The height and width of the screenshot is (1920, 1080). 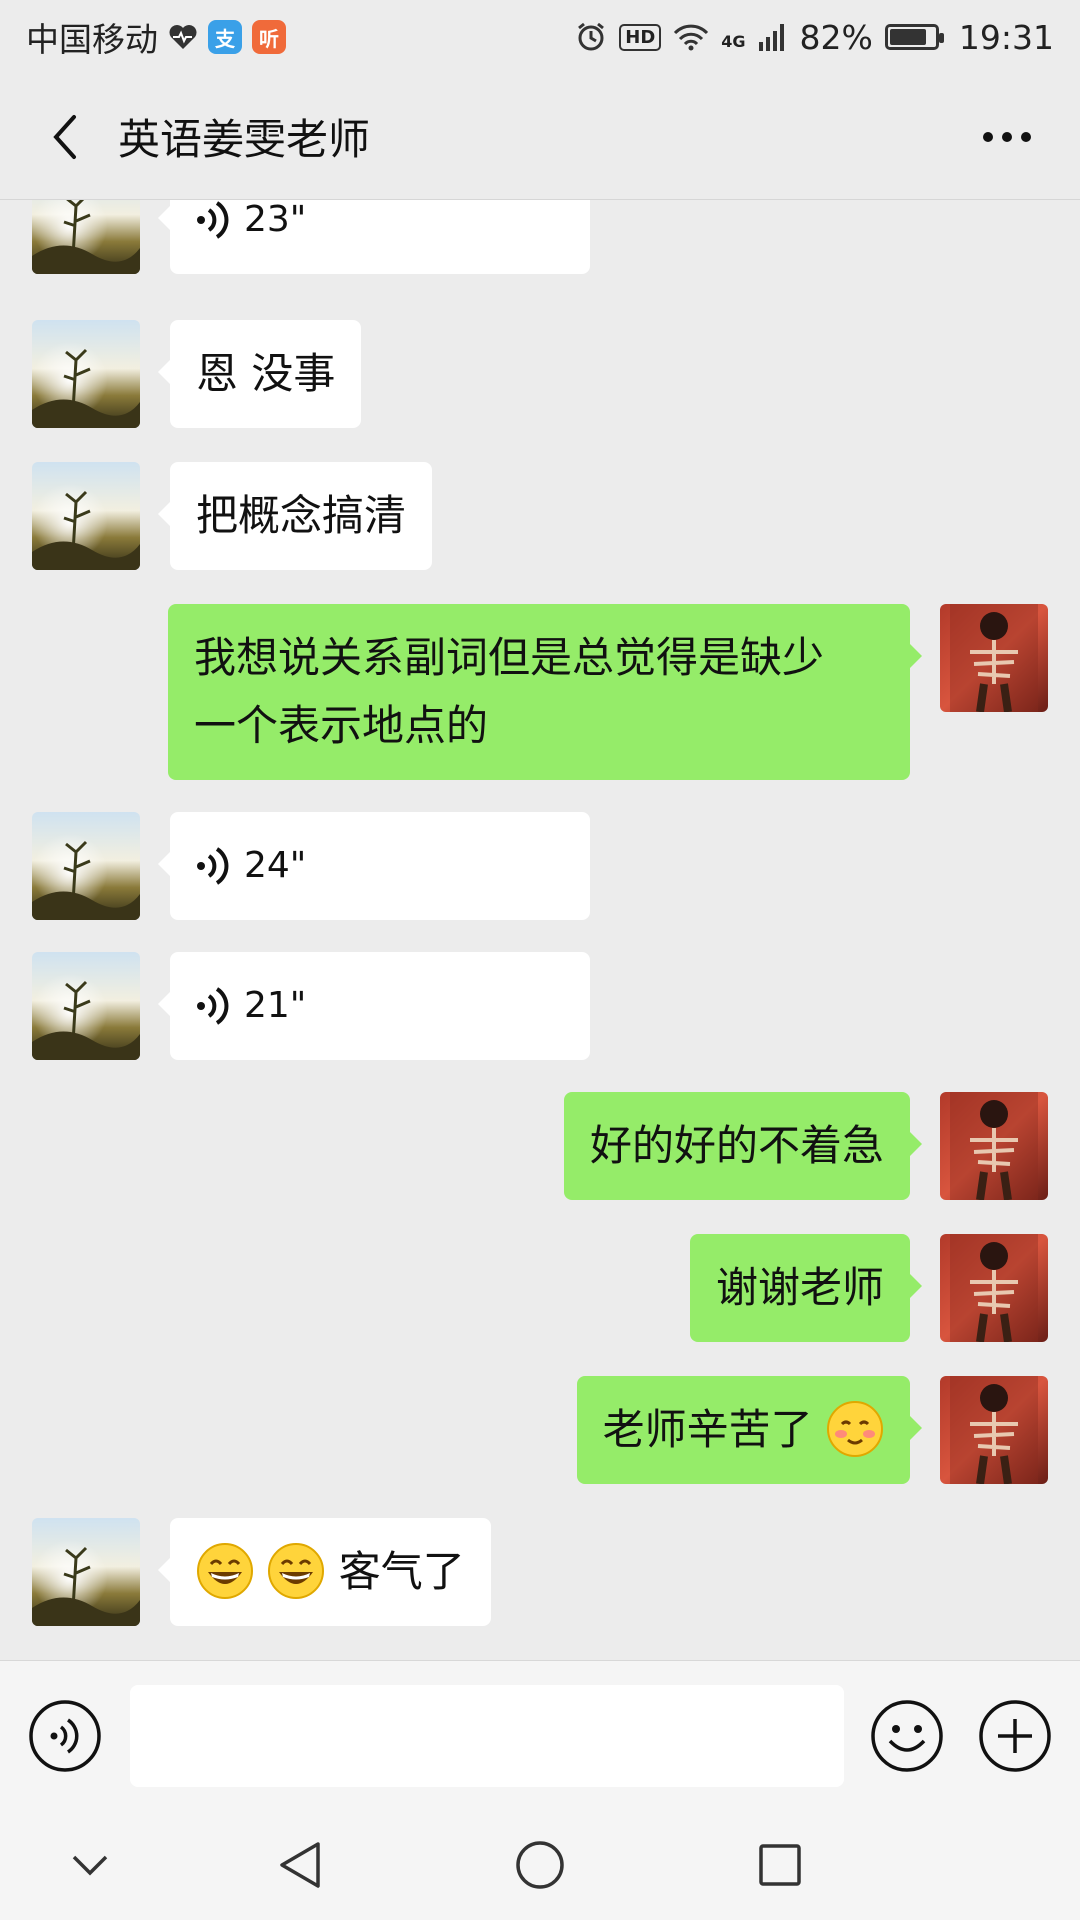 I want to click on signal-icon, so click(x=773, y=37).